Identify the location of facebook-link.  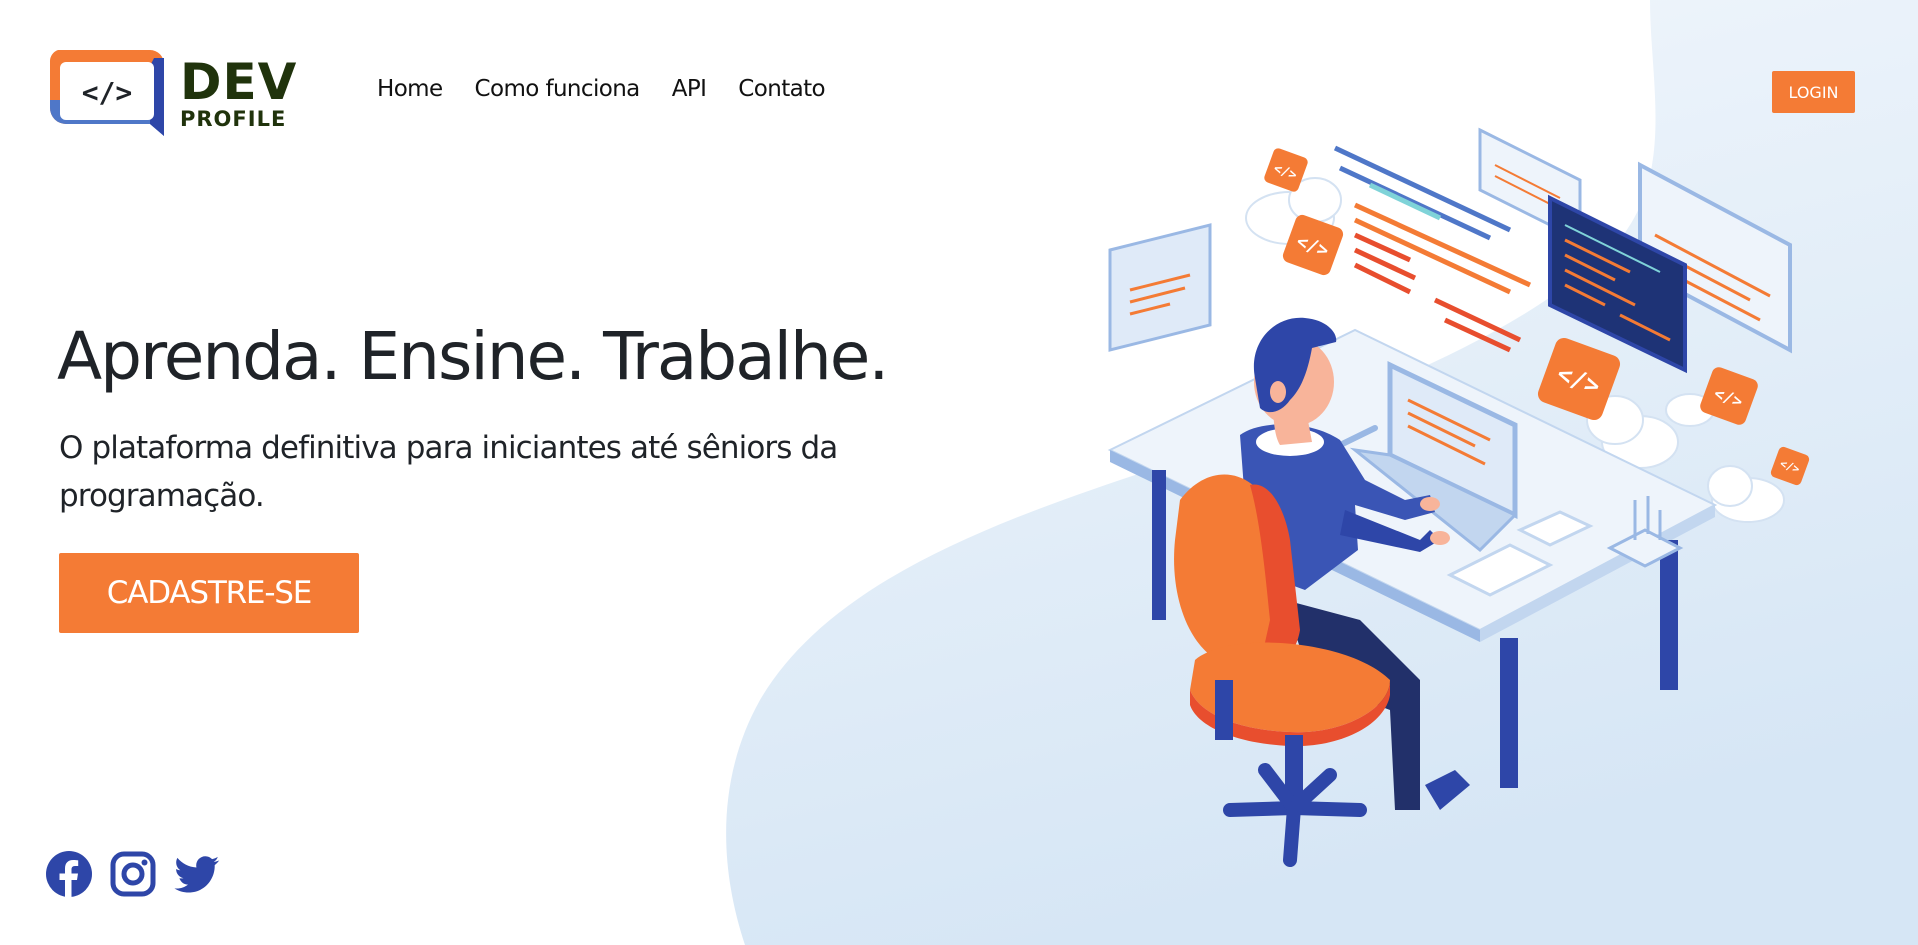
(69, 874).